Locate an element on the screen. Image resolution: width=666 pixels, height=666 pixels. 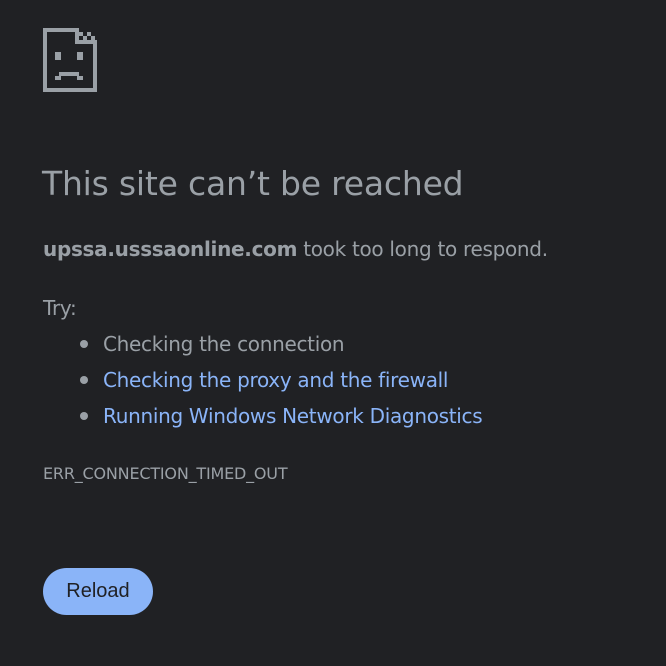
error-message: took too long to respond. is located at coordinates (422, 249).